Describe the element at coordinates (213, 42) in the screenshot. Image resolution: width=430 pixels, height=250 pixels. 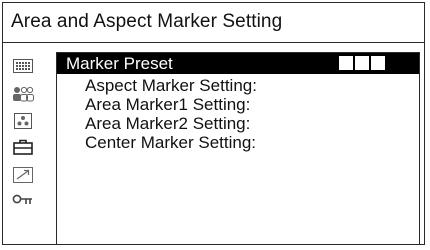
I see `title-divider` at that location.